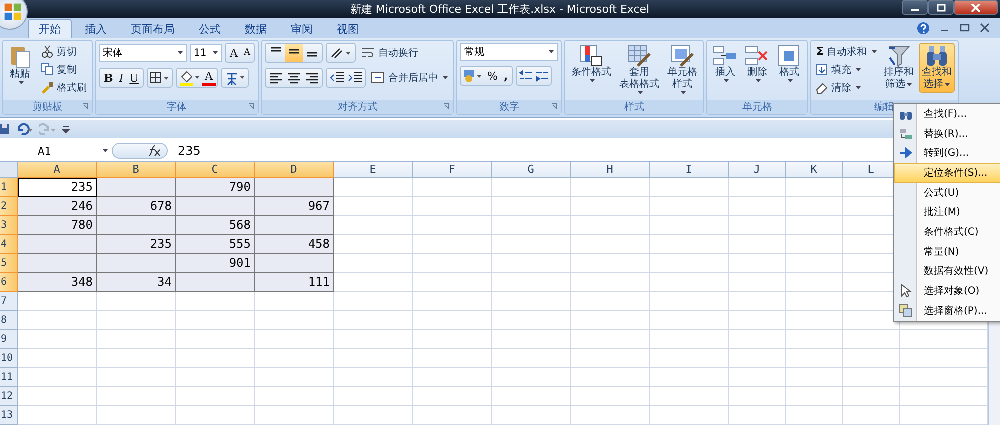  Describe the element at coordinates (591, 64) in the screenshot. I see `style-button: 条件格式` at that location.